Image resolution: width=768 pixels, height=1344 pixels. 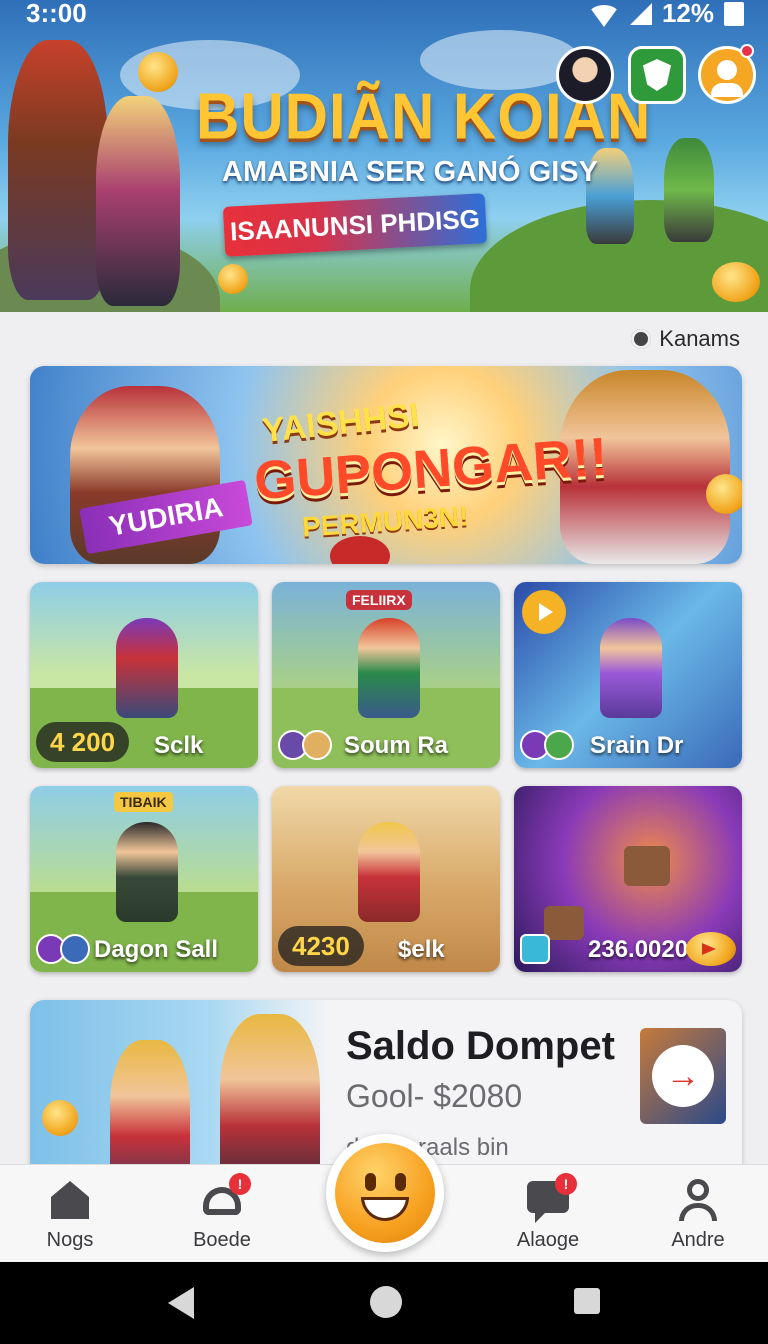 I want to click on game-card: FELIIRX Soum Ra, so click(x=386, y=675).